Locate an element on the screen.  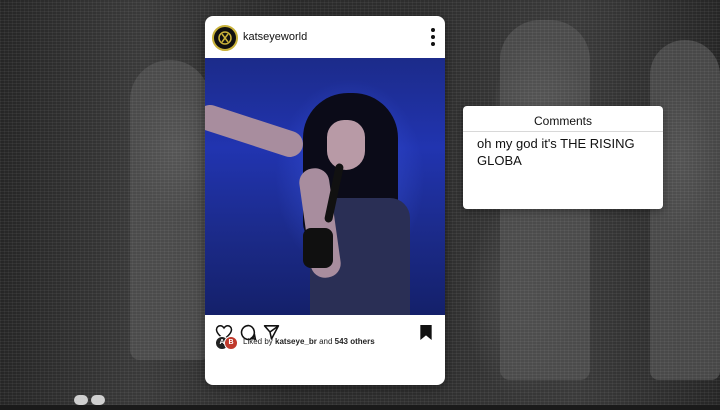
comments-panel: Comments oh my god it's THE RISING GLOBA is located at coordinates (563, 157).